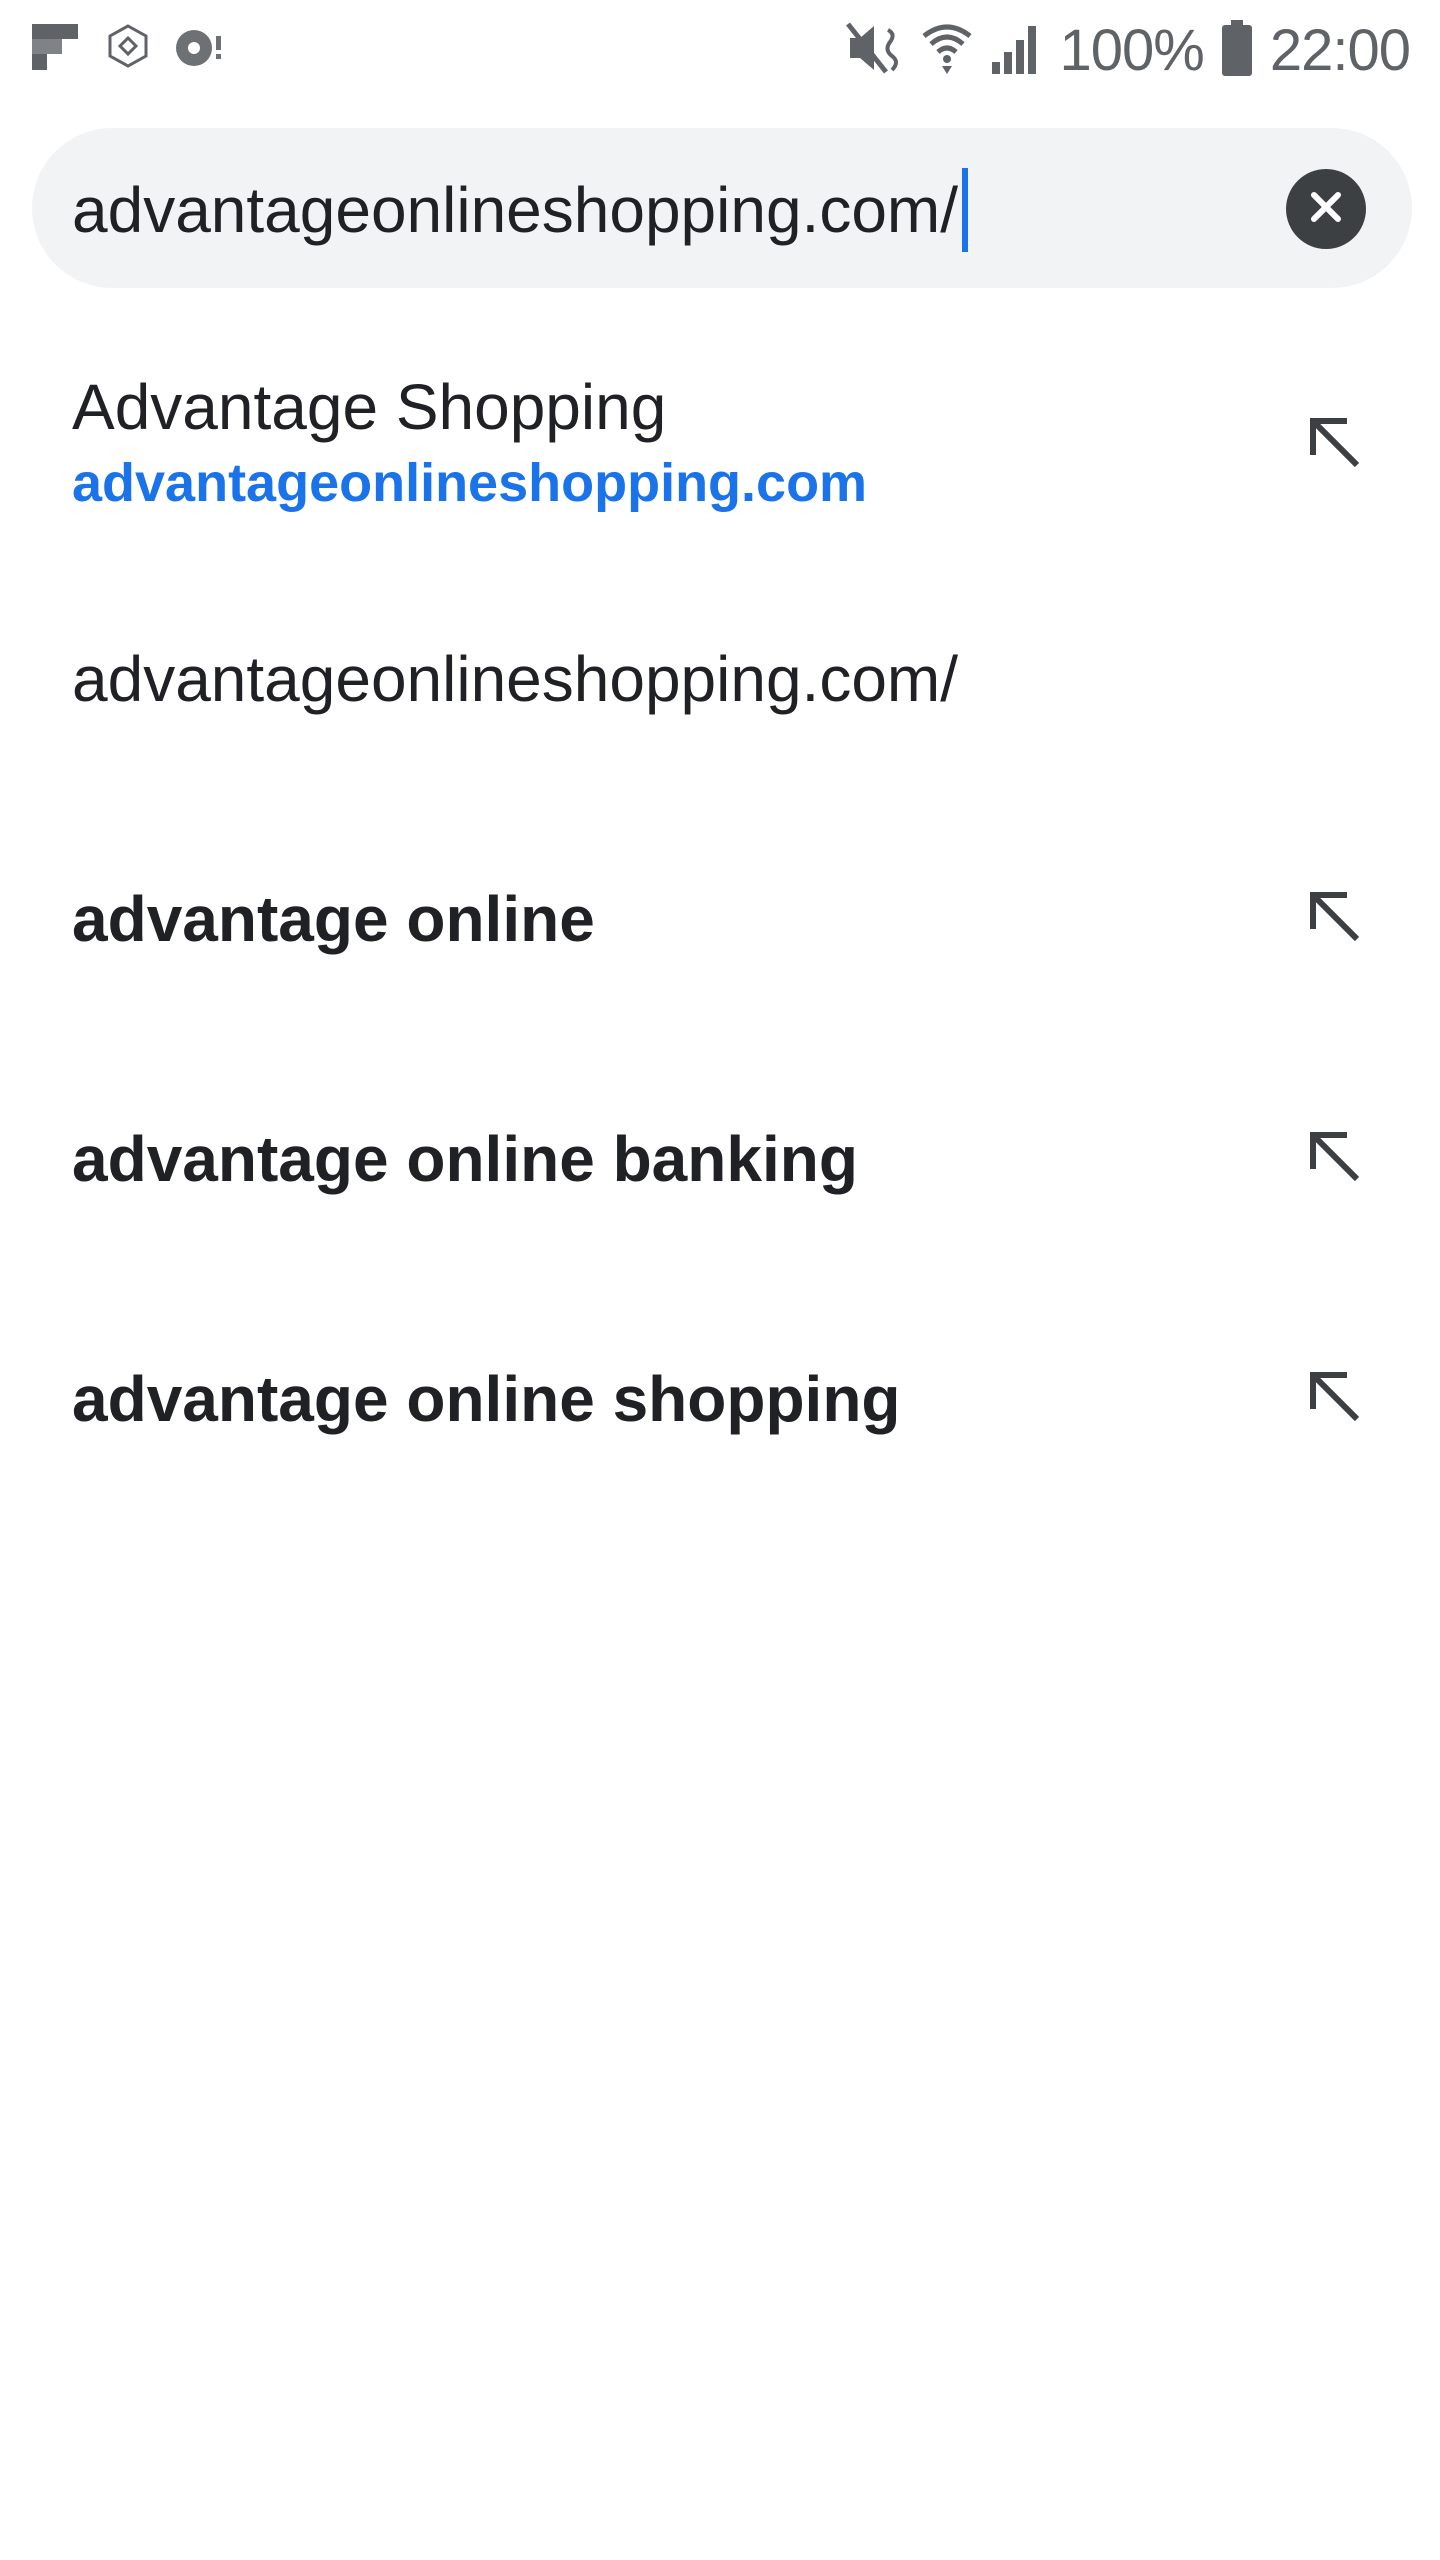  I want to click on status-bar-right: 100% 22:00, so click(1128, 50).